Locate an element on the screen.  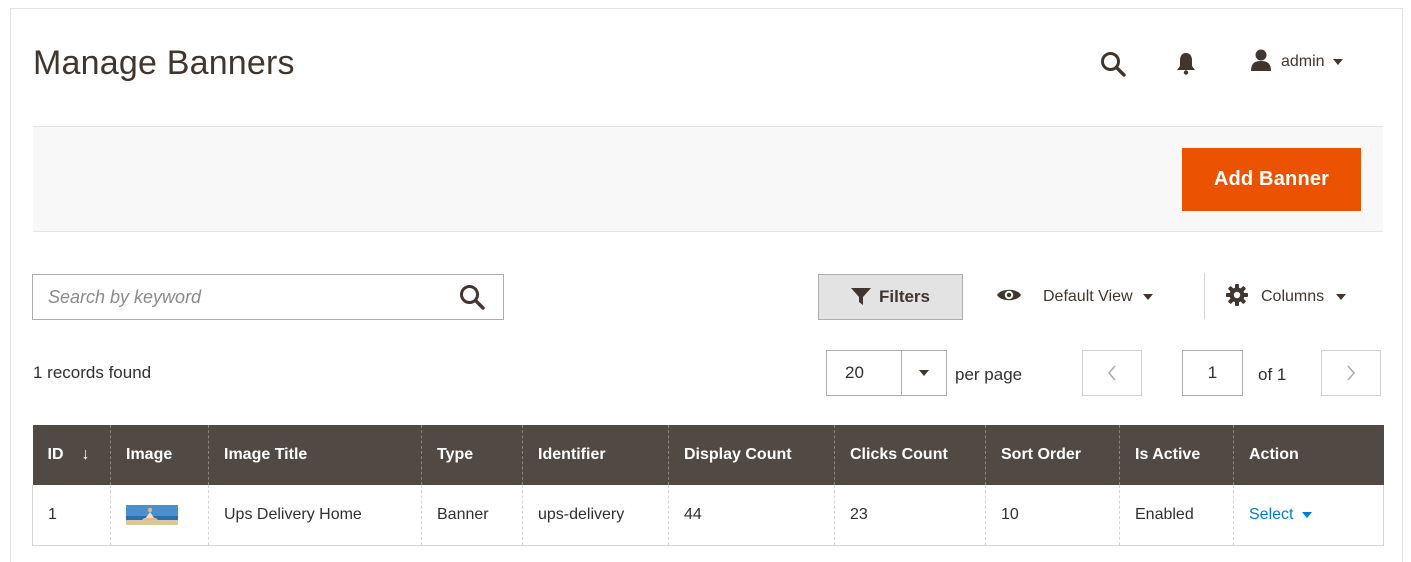
cell-display-count: 44 is located at coordinates (751, 515).